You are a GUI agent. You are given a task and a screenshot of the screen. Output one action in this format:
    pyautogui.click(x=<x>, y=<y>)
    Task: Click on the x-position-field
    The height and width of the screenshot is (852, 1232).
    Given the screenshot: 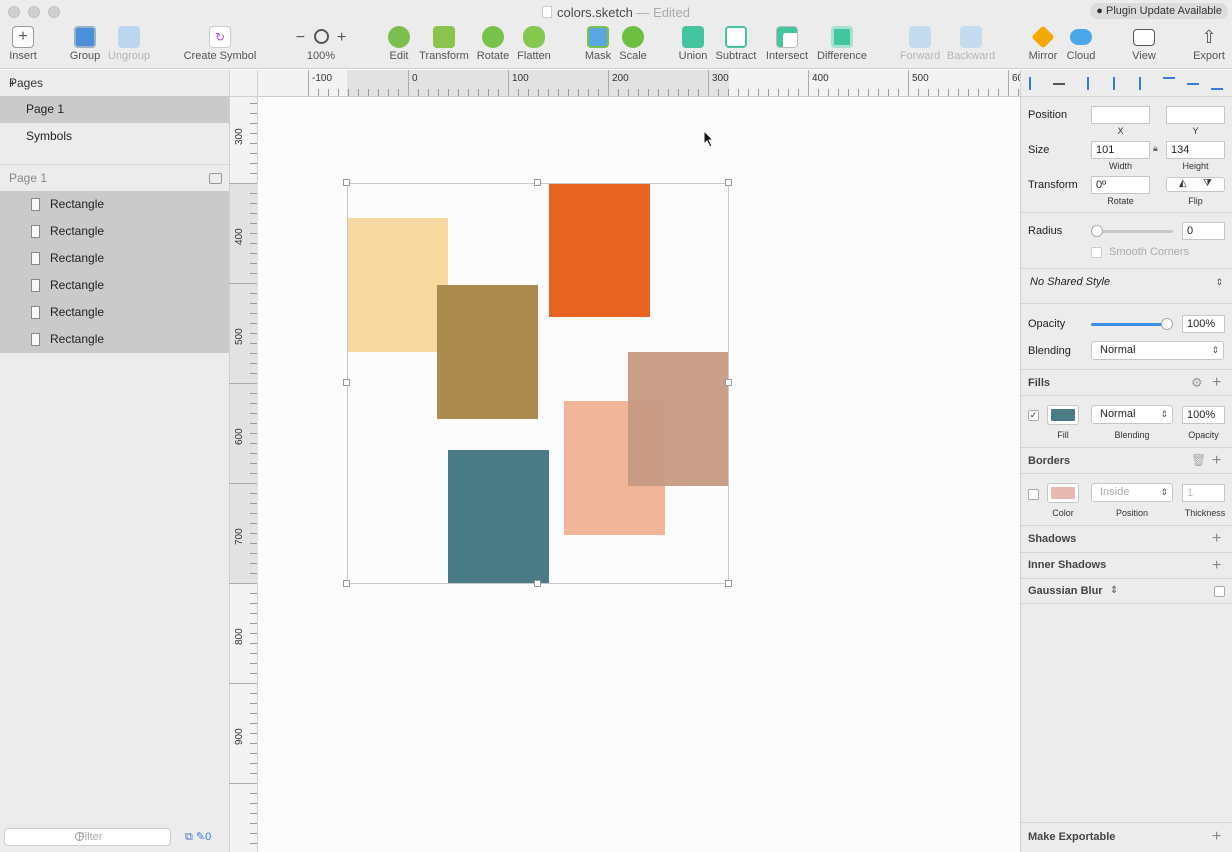 What is the action you would take?
    pyautogui.click(x=1120, y=115)
    